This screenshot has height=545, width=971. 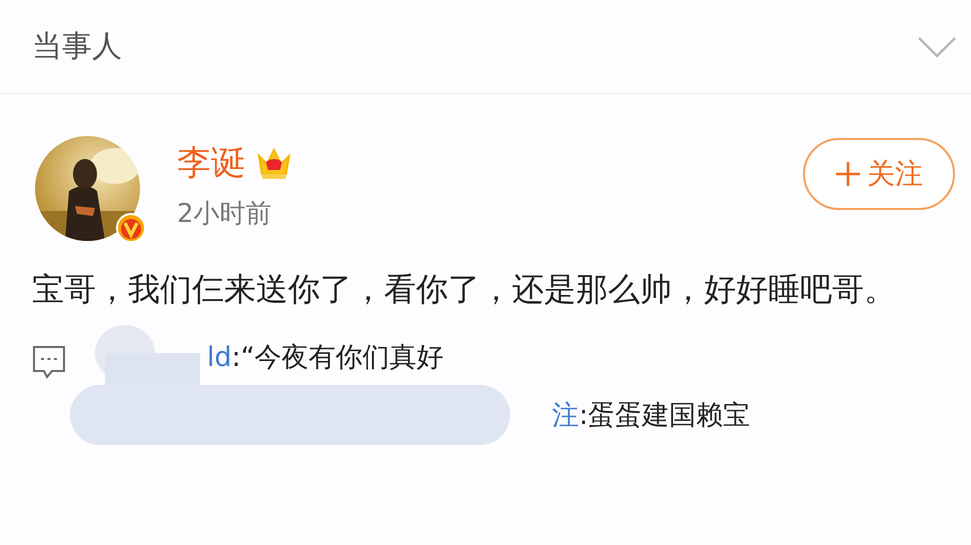 What do you see at coordinates (464, 289) in the screenshot?
I see `post-text: 宝哥，我们仨来送你了，看你了，还是那么帅，好好睡吧哥。` at bounding box center [464, 289].